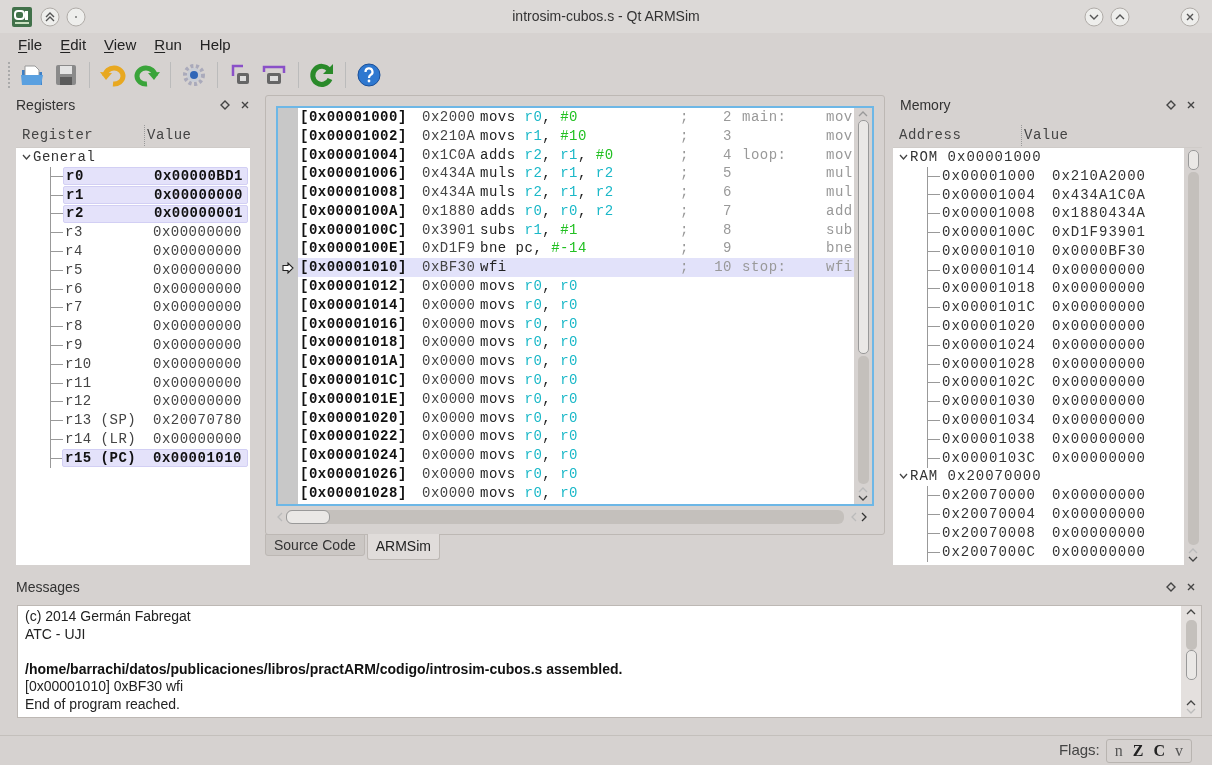 The width and height of the screenshot is (1212, 765). What do you see at coordinates (155, 420) in the screenshot?
I see `register-row: r13 (SP) 0x20070780` at bounding box center [155, 420].